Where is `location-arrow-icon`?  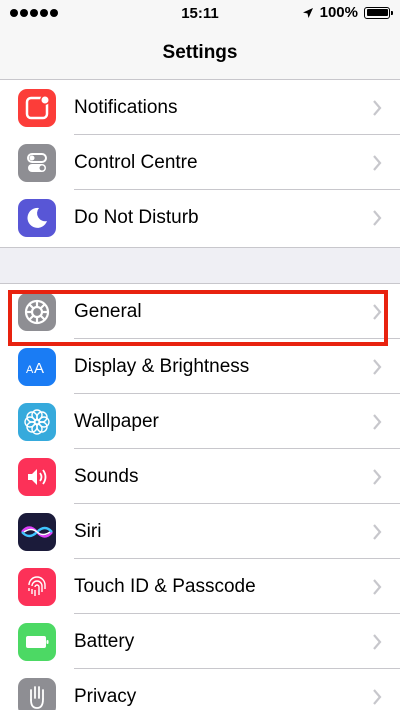 location-arrow-icon is located at coordinates (308, 13).